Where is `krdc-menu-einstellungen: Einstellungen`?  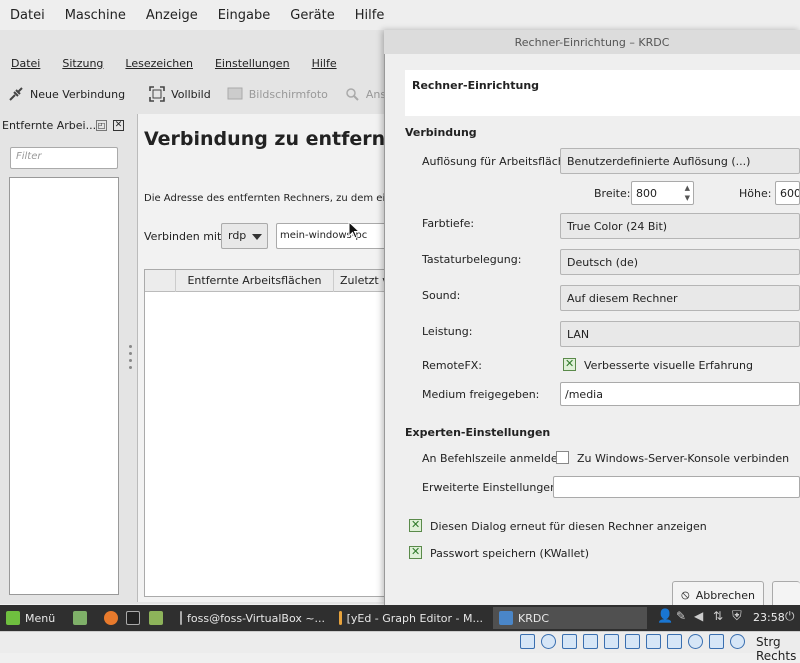
krdc-menu-einstellungen: Einstellungen is located at coordinates (252, 63).